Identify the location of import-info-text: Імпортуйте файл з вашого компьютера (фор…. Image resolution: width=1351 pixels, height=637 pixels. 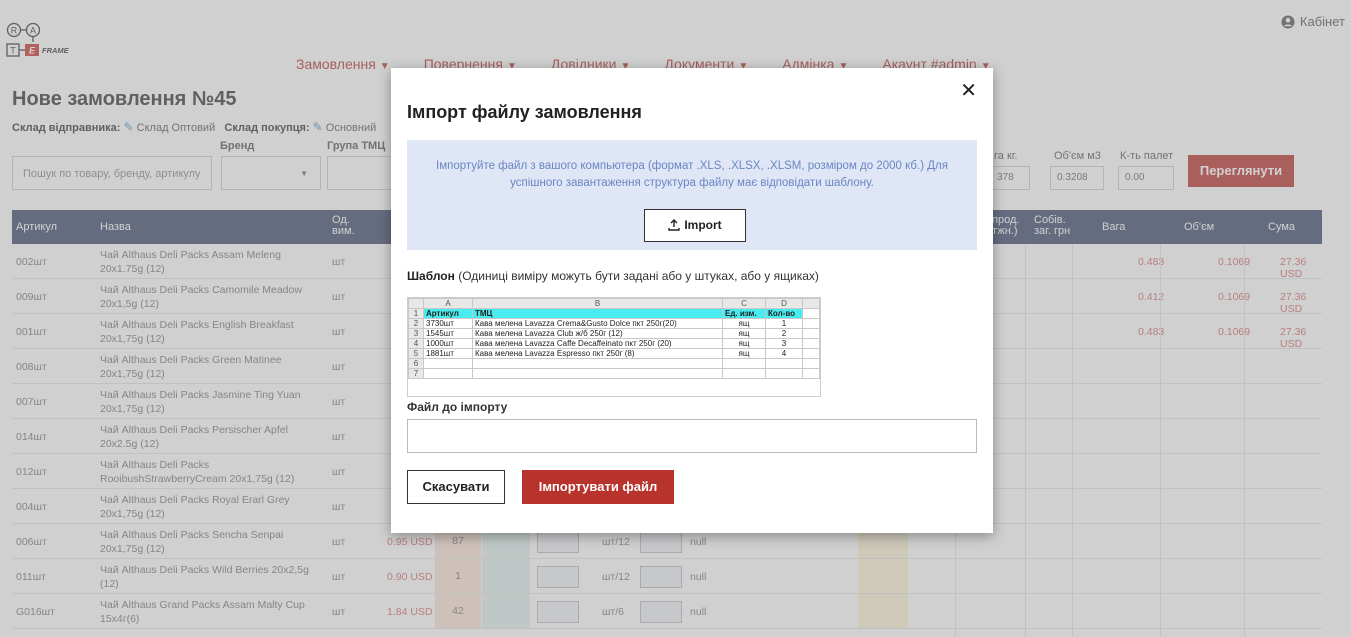
(692, 174).